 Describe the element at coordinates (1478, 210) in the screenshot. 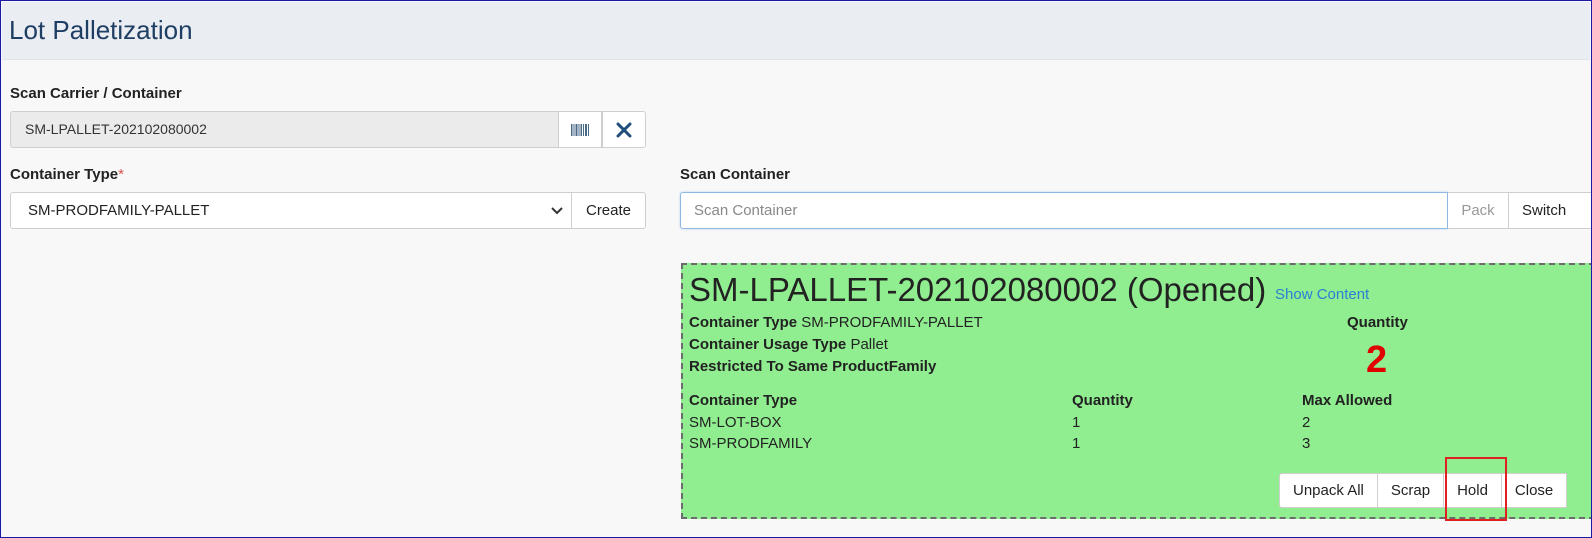

I see `pack-button: Pack` at that location.